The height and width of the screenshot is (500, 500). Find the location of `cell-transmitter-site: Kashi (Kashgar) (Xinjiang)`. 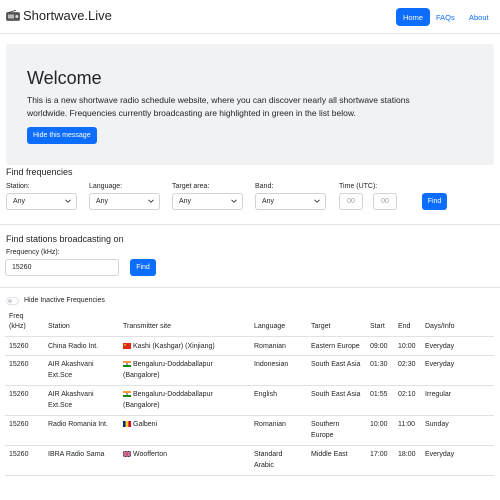

cell-transmitter-site: Kashi (Kashgar) (Xinjiang) is located at coordinates (169, 347).